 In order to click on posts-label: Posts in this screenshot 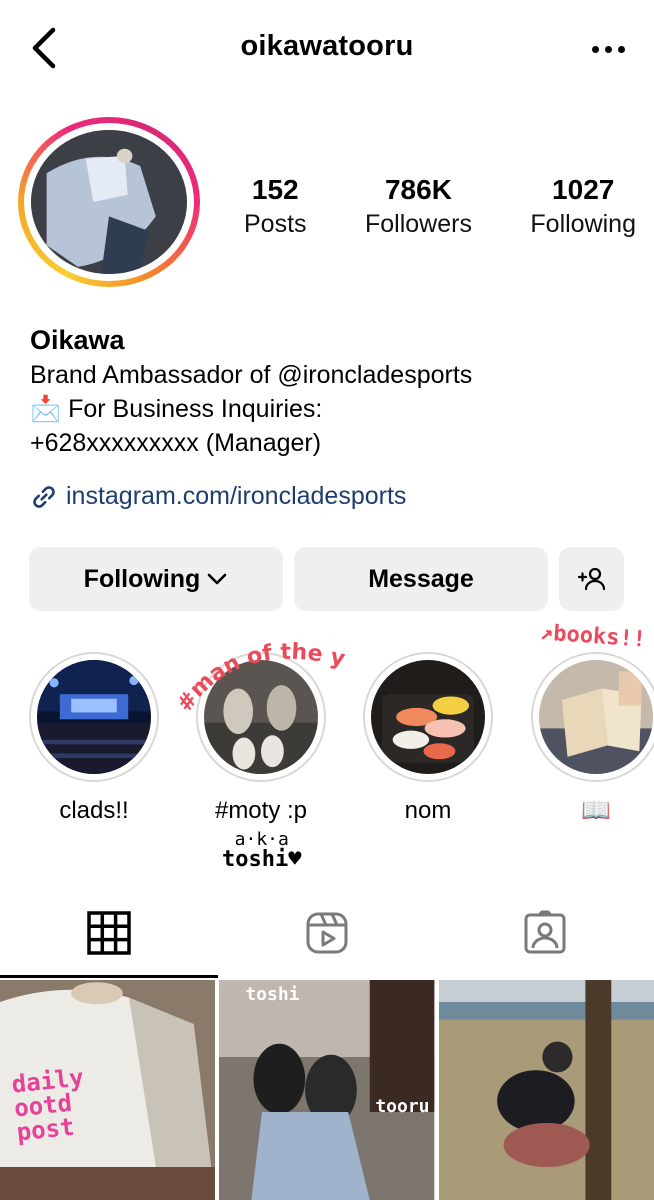, I will do `click(275, 224)`.